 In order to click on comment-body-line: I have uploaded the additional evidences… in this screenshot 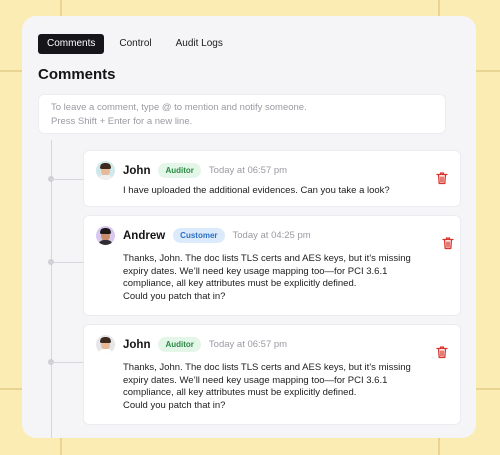, I will do `click(256, 190)`.